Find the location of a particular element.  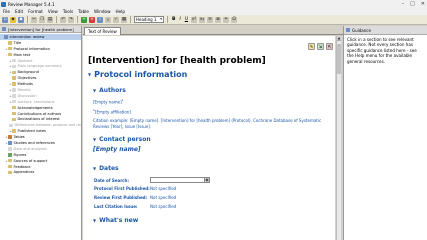

paragraph-style-value: Heading 1 is located at coordinates (146, 19).